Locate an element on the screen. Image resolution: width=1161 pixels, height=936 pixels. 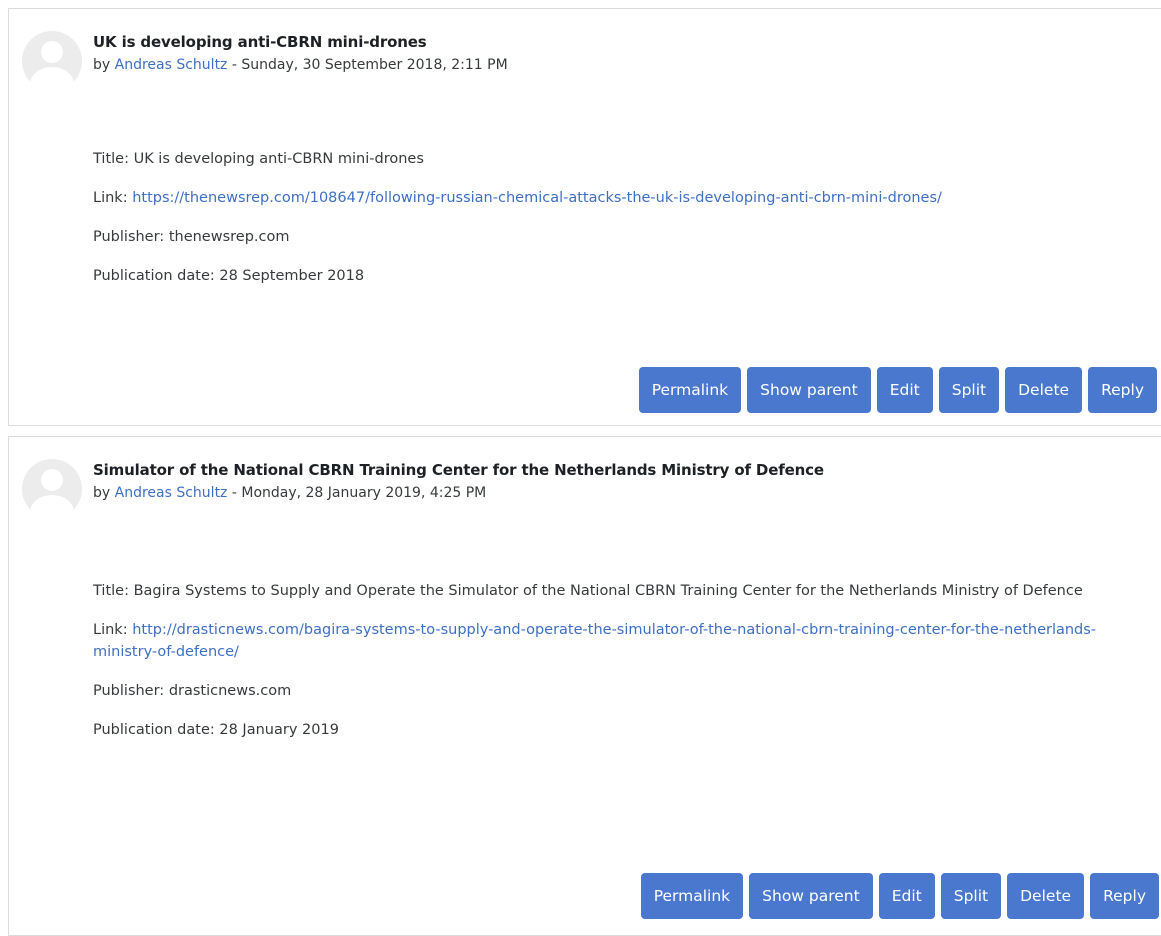
publisher-line: Publisher: drasticnews.com is located at coordinates (613, 691).